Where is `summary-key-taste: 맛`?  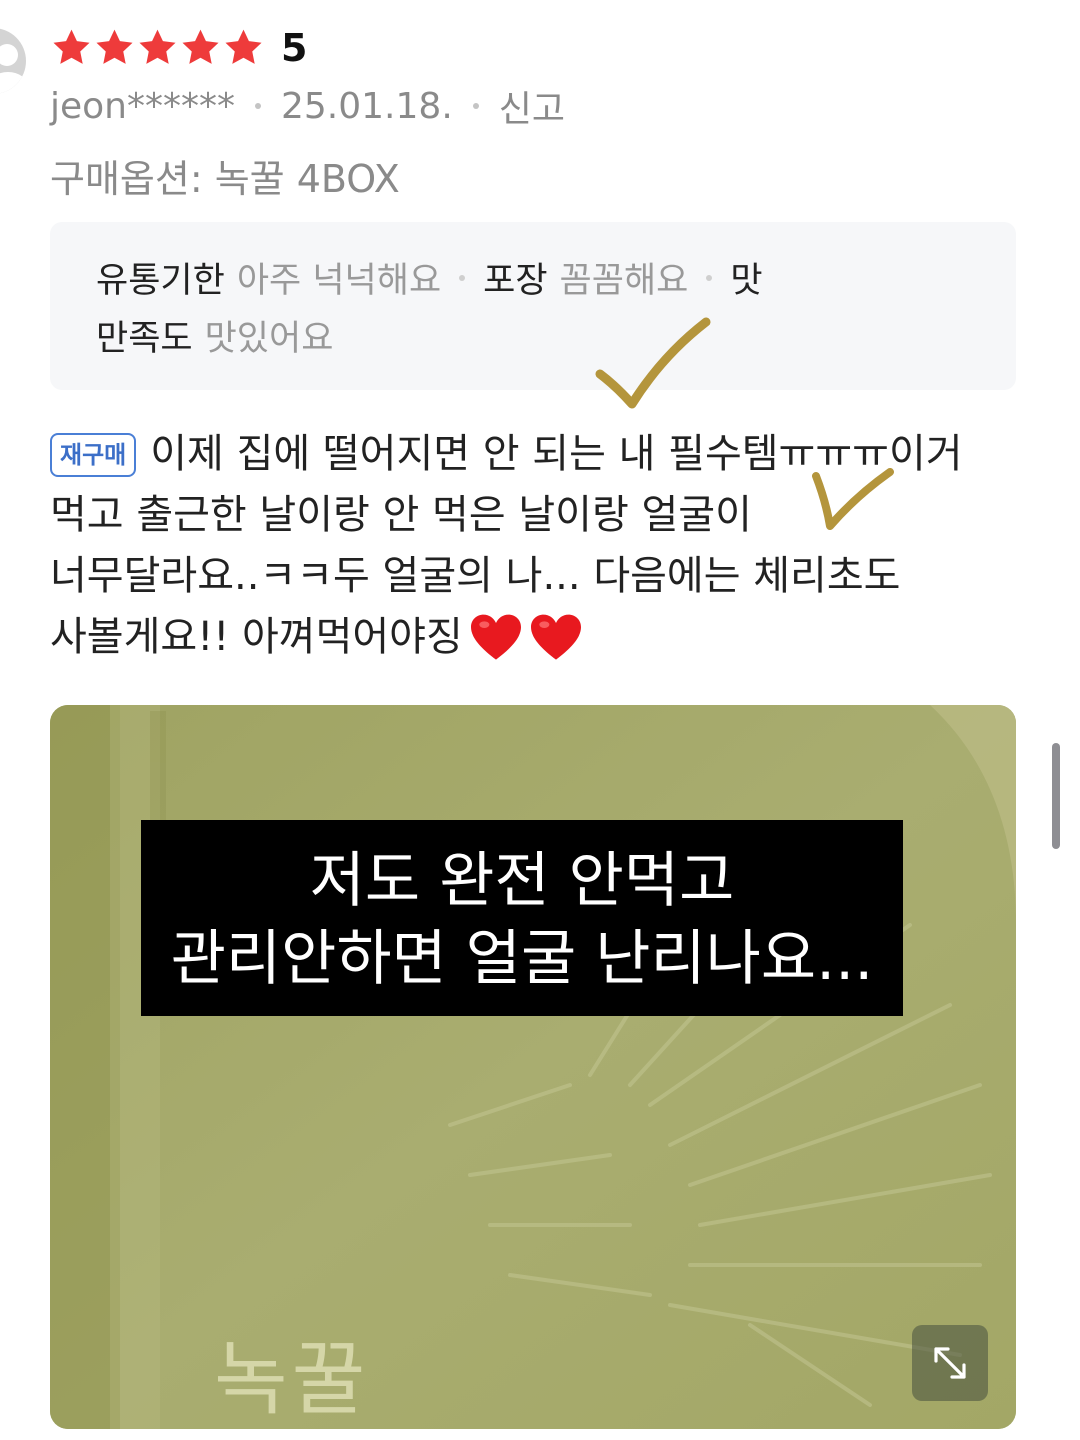
summary-key-taste: 맛 is located at coordinates (746, 281).